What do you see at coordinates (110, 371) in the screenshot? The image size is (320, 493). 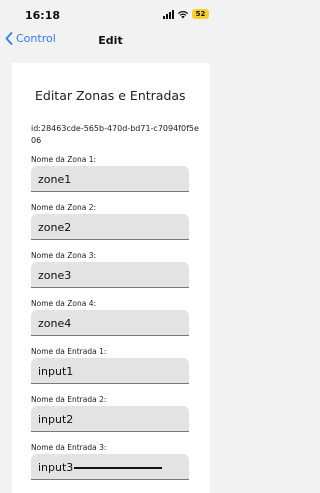 I see `input-1-input: input1` at bounding box center [110, 371].